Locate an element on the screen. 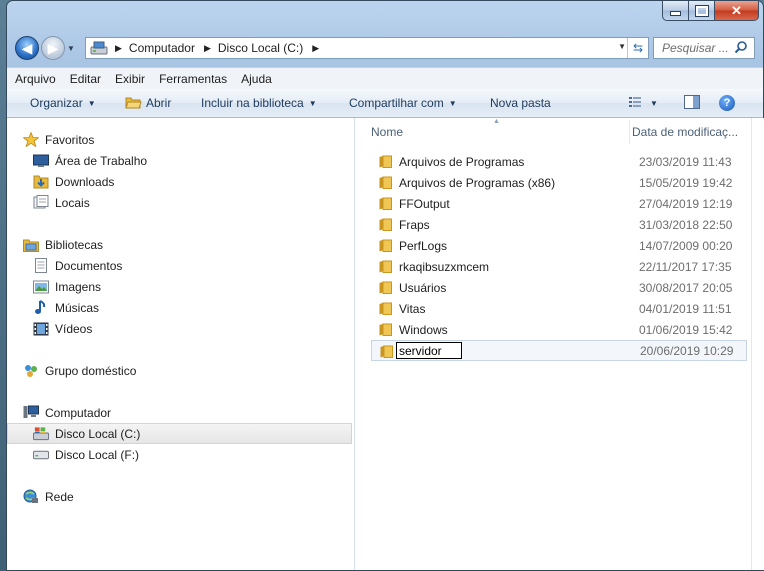  view-list-icon is located at coordinates (637, 103).